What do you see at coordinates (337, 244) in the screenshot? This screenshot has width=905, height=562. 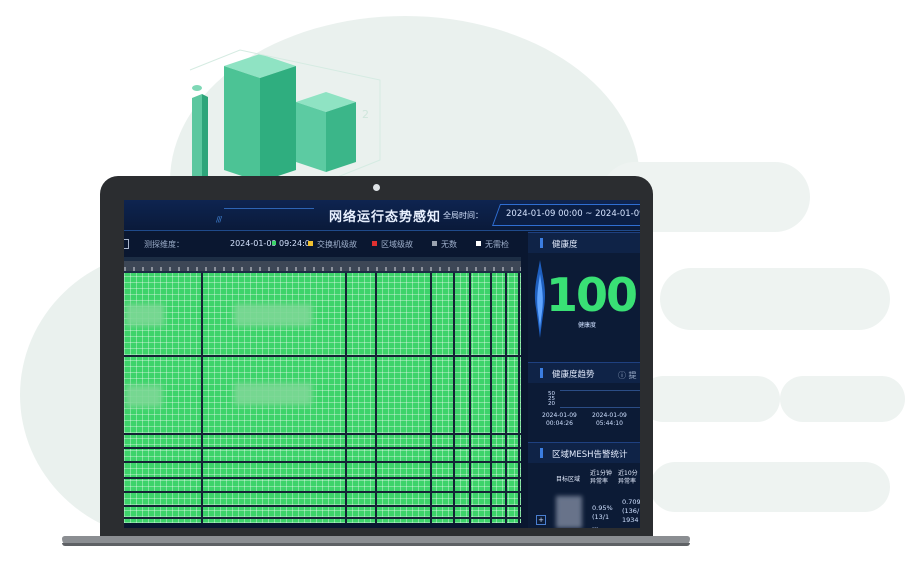 I see `legend-label: 交换机级故` at bounding box center [337, 244].